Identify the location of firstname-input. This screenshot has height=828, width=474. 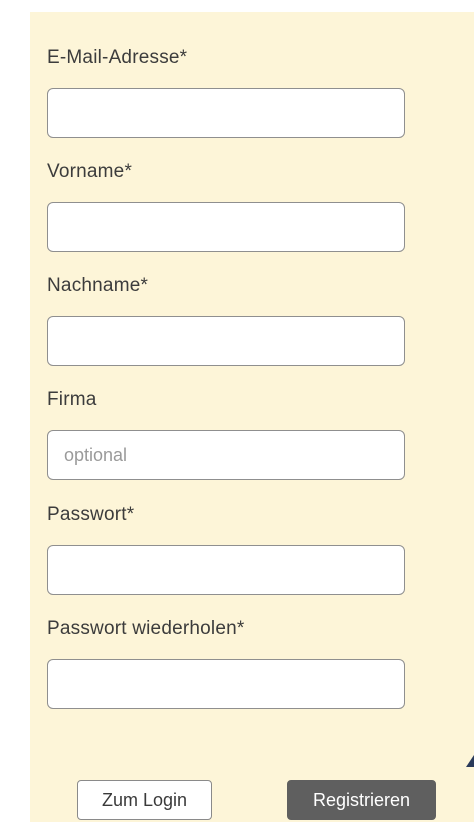
(226, 227).